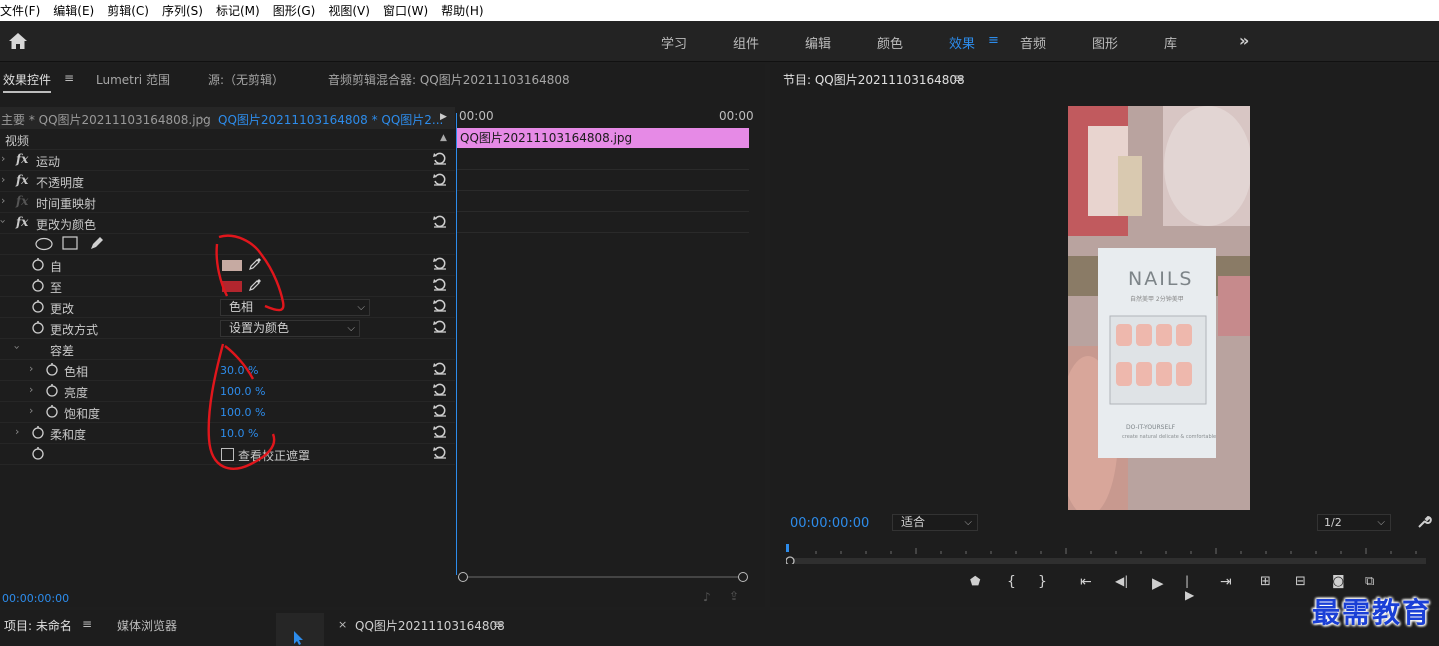 This screenshot has width=1439, height=646. I want to click on menu-marker: 标记(M), so click(238, 10).